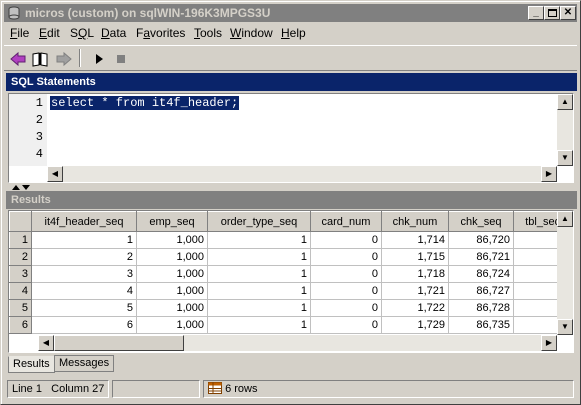 This screenshot has width=581, height=405. I want to click on tab-results: Results, so click(31, 364).